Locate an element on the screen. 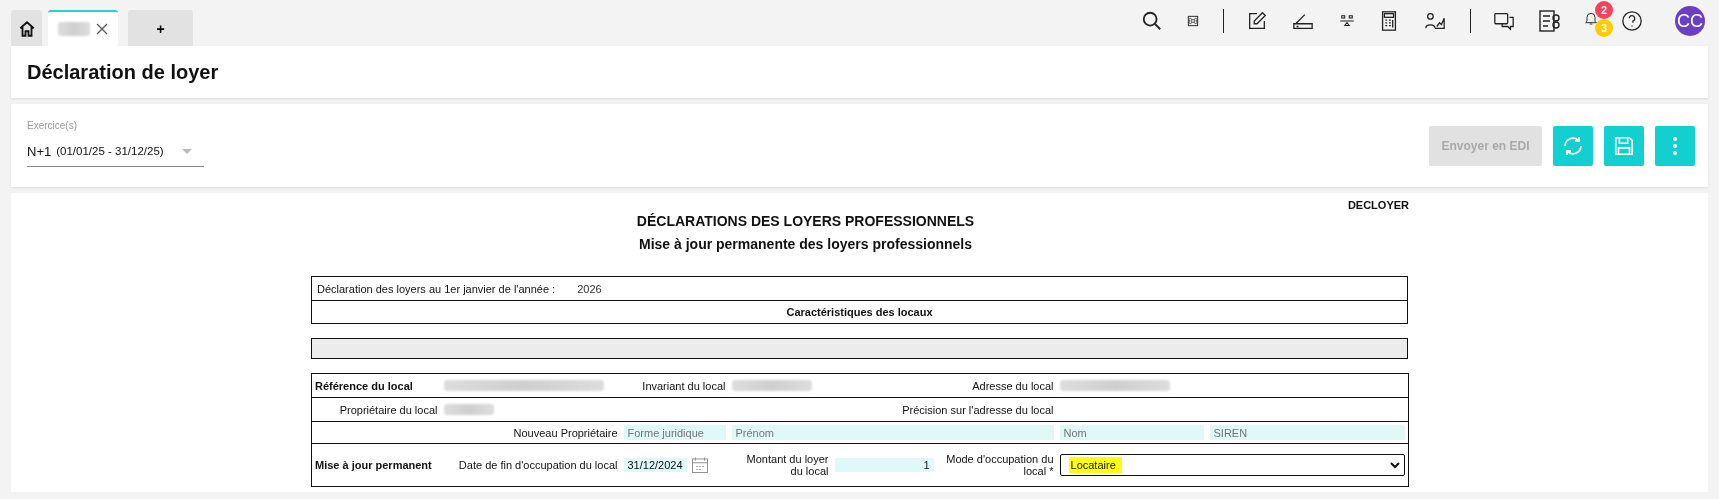 The height and width of the screenshot is (499, 1719). field-label: Invariant du local is located at coordinates (674, 385).